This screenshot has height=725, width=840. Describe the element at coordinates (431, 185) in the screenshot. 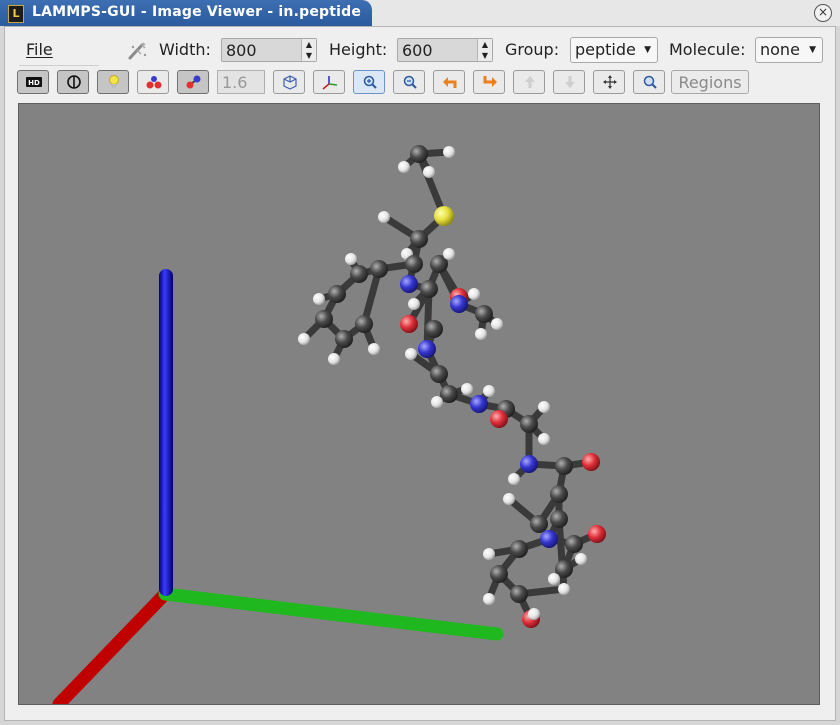

I see `bond` at that location.